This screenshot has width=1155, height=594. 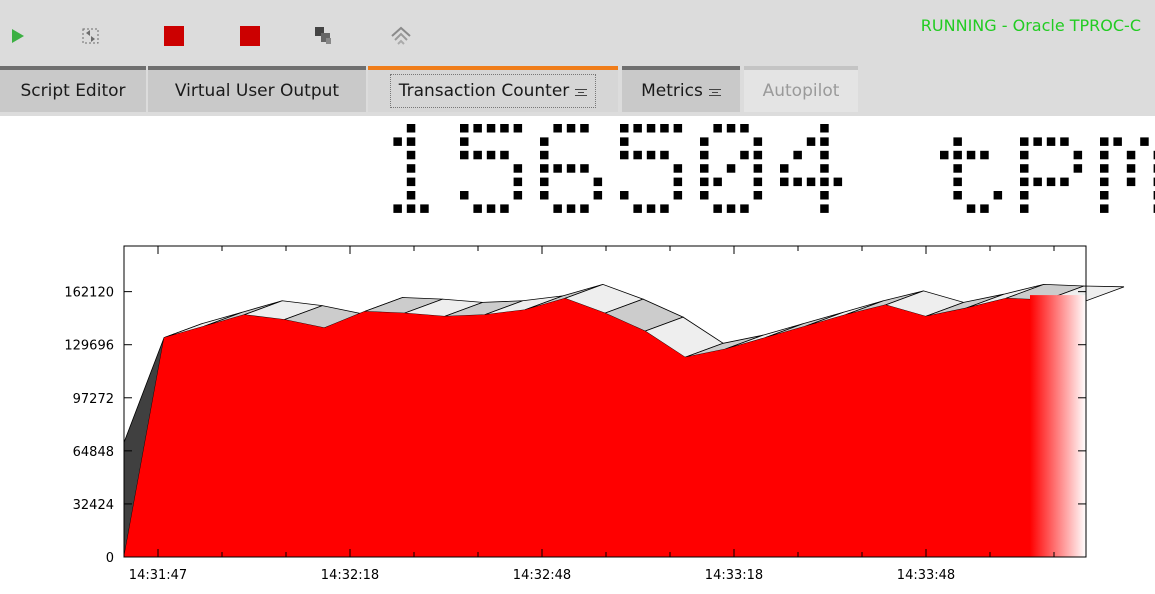 I want to click on tab-metrics: Metrics, so click(x=681, y=89).